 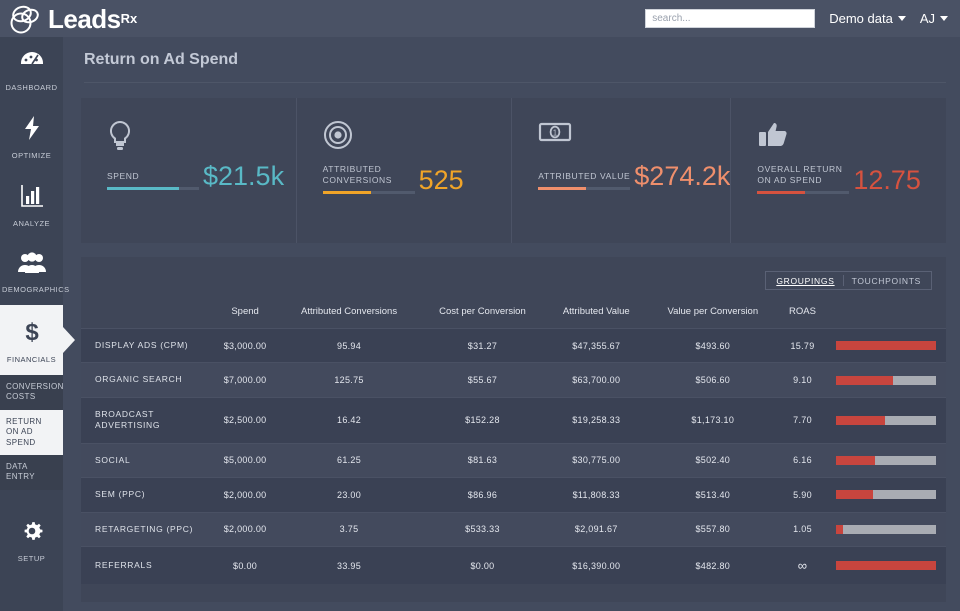 What do you see at coordinates (851, 137) in the screenshot?
I see `thumbs-up-icon` at bounding box center [851, 137].